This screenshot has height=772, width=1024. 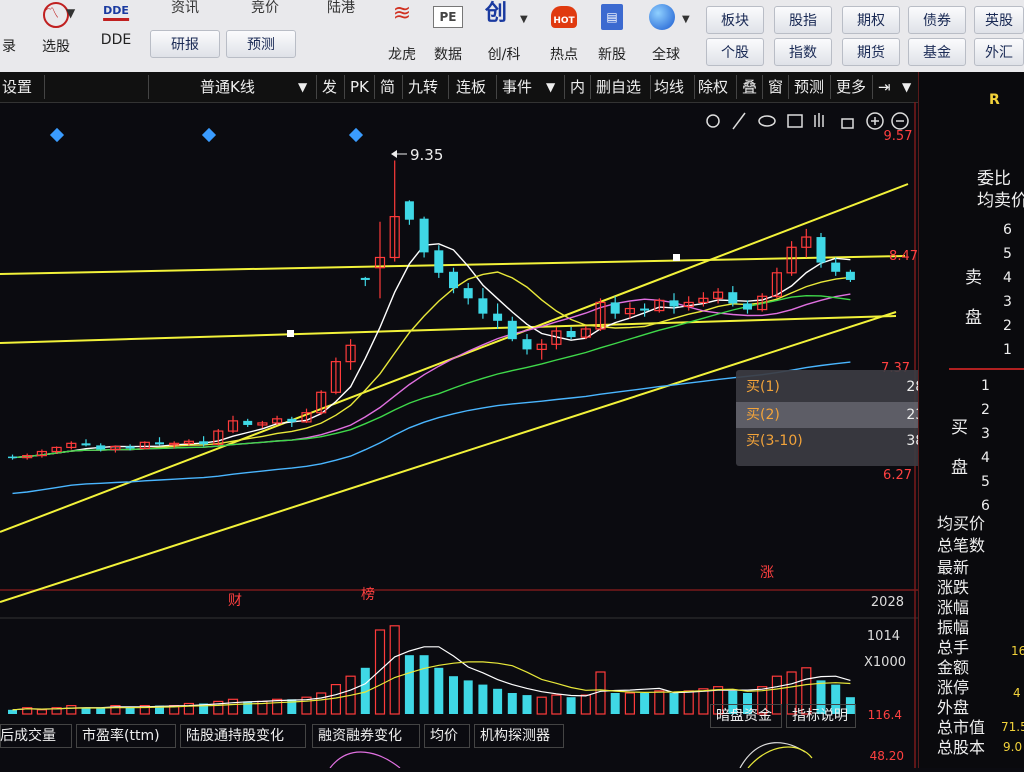 What do you see at coordinates (577, 87) in the screenshot?
I see `nei-button: 内` at bounding box center [577, 87].